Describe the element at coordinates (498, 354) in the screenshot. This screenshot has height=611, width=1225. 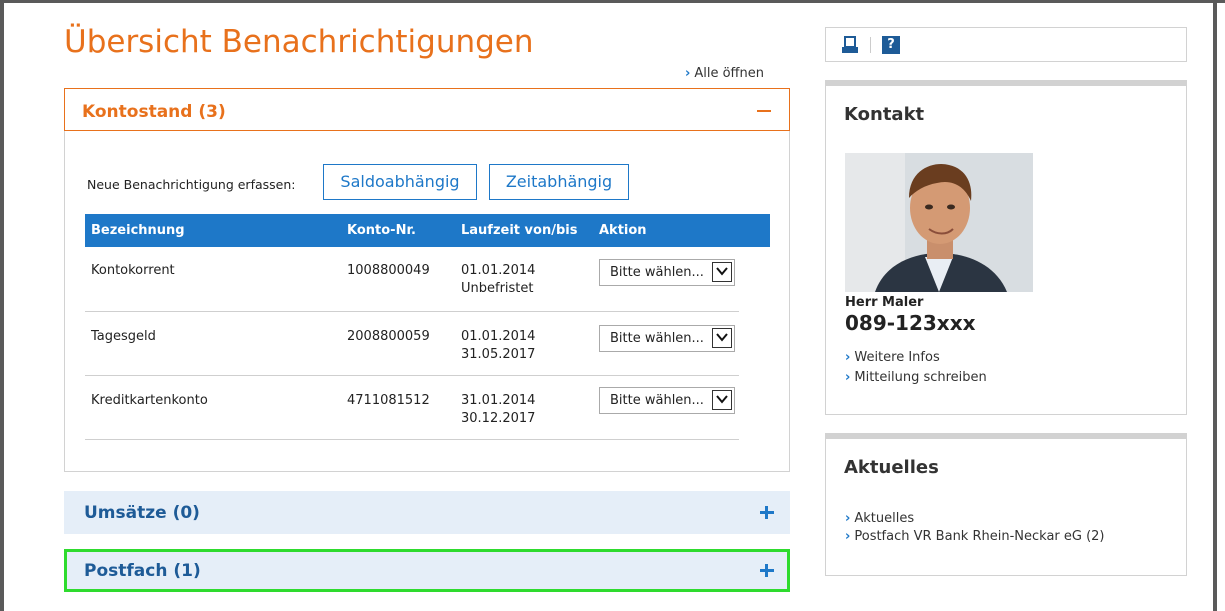
I see `row-to: 31.05.2017` at that location.